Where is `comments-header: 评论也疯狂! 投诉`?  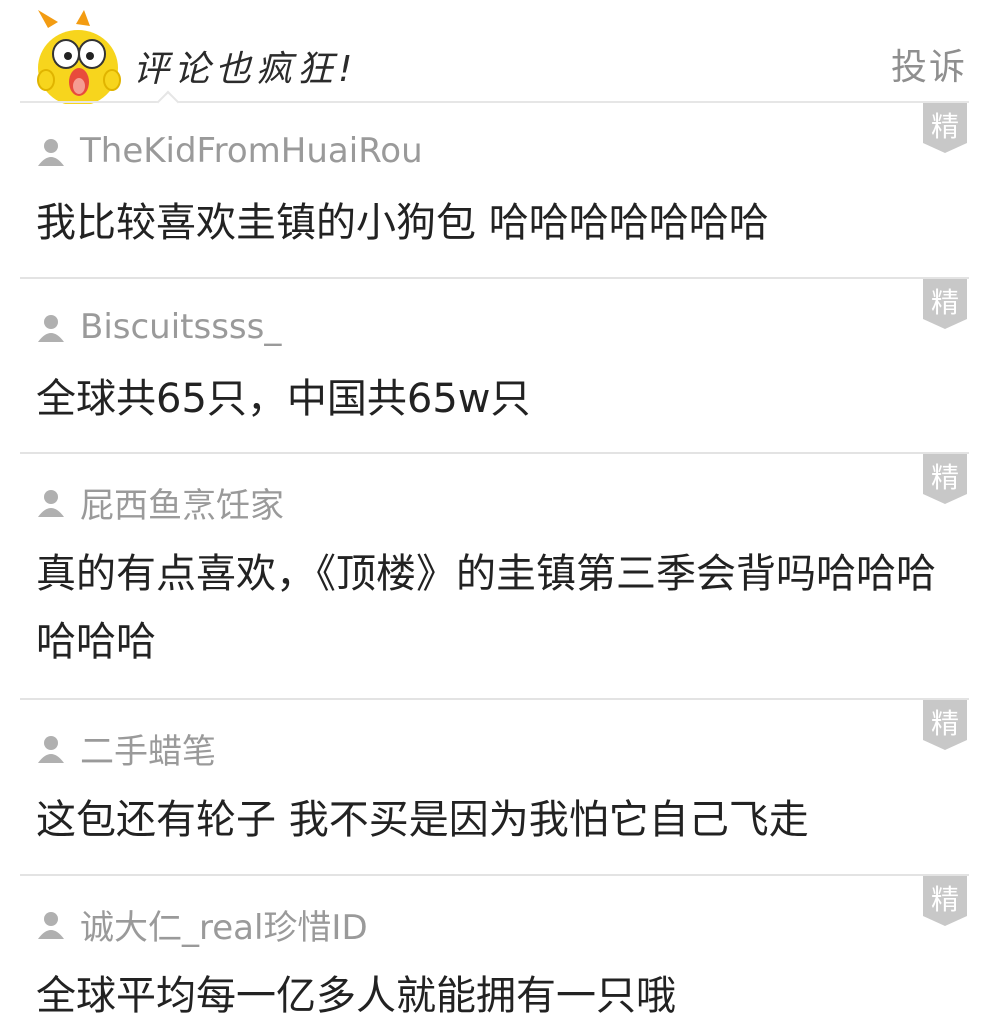
comments-header: 评论也疯狂! 投诉 is located at coordinates (493, 57).